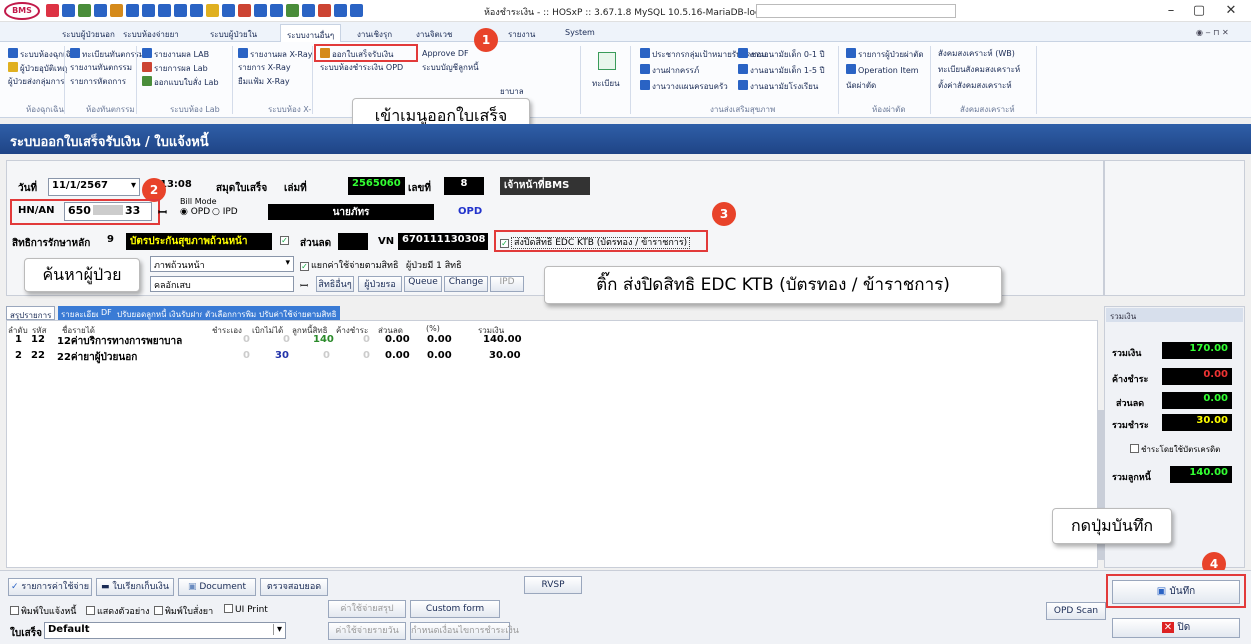 The image size is (1251, 644). I want to click on tab-ipd: ระบบผู้ป่วยใน, so click(233, 34).